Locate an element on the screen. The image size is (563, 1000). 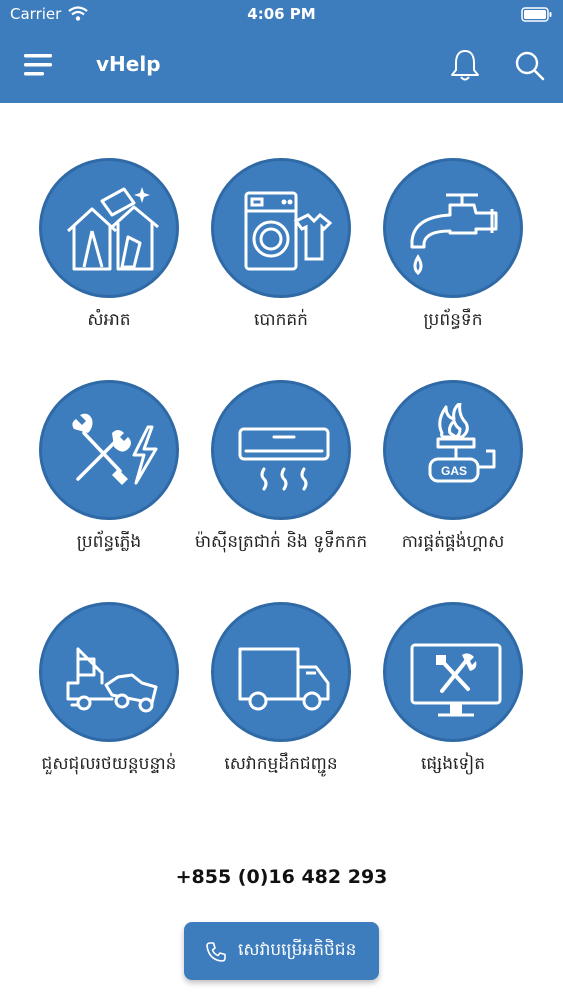
service-delivery: សេវាកម្មដឹកជញ្ជូន is located at coordinates (281, 689).